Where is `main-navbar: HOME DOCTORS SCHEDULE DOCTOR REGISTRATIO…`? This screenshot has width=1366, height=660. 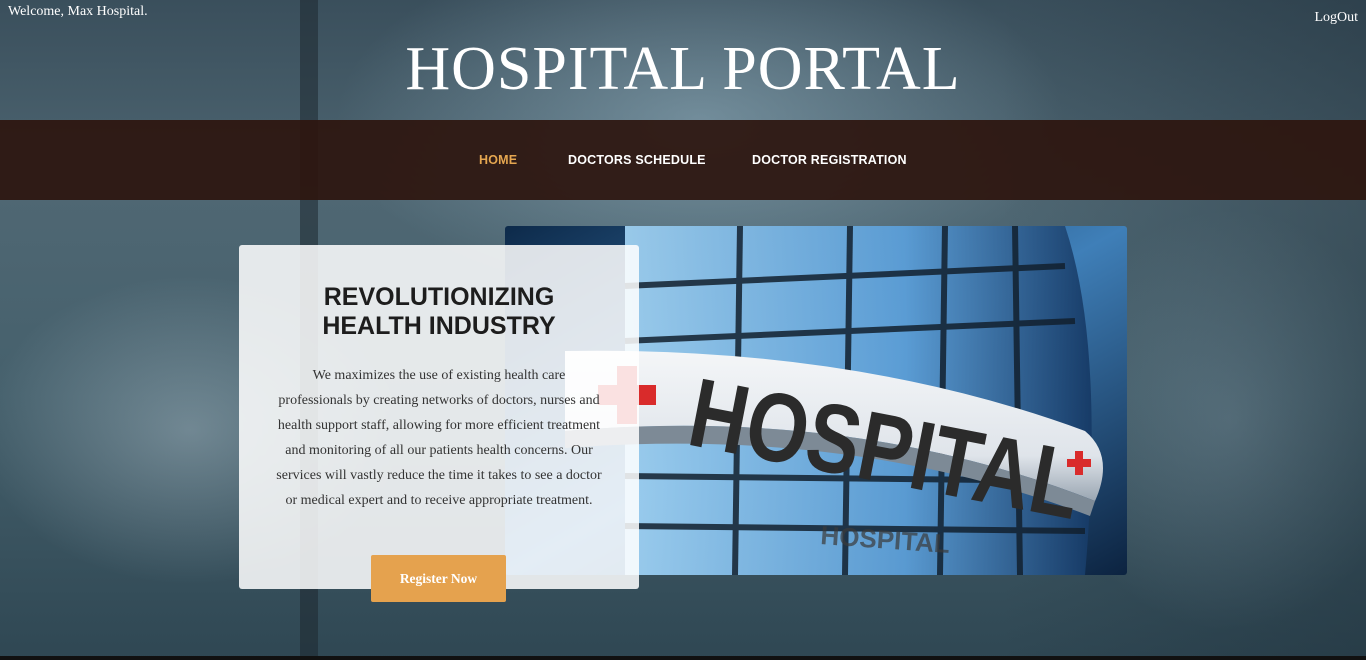
main-navbar: HOME DOCTORS SCHEDULE DOCTOR REGISTRATIO… is located at coordinates (683, 160).